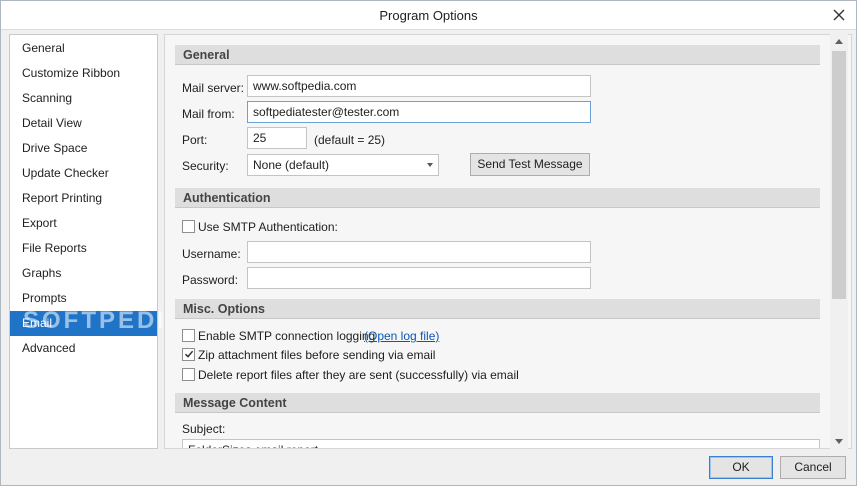 Image resolution: width=857 pixels, height=486 pixels. I want to click on use-smtp-auth-label: Use SMTP Authentication:, so click(268, 227).